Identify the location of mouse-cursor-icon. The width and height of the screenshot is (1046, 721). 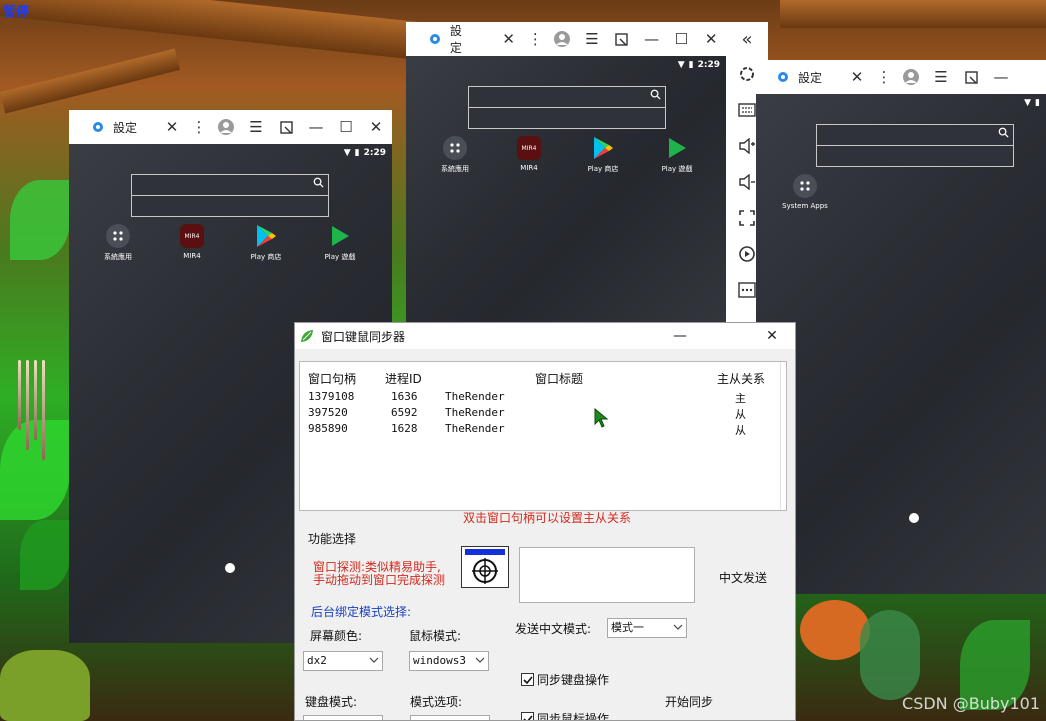
(601, 418).